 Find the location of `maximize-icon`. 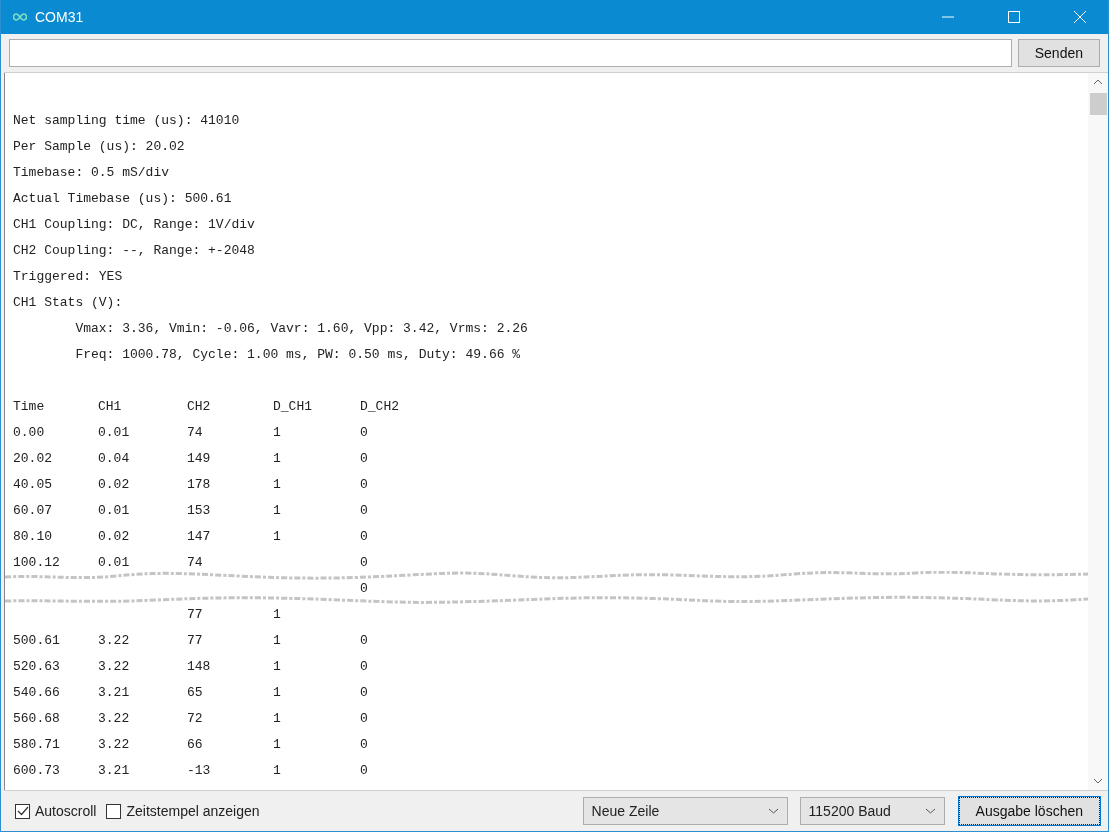

maximize-icon is located at coordinates (1014, 17).